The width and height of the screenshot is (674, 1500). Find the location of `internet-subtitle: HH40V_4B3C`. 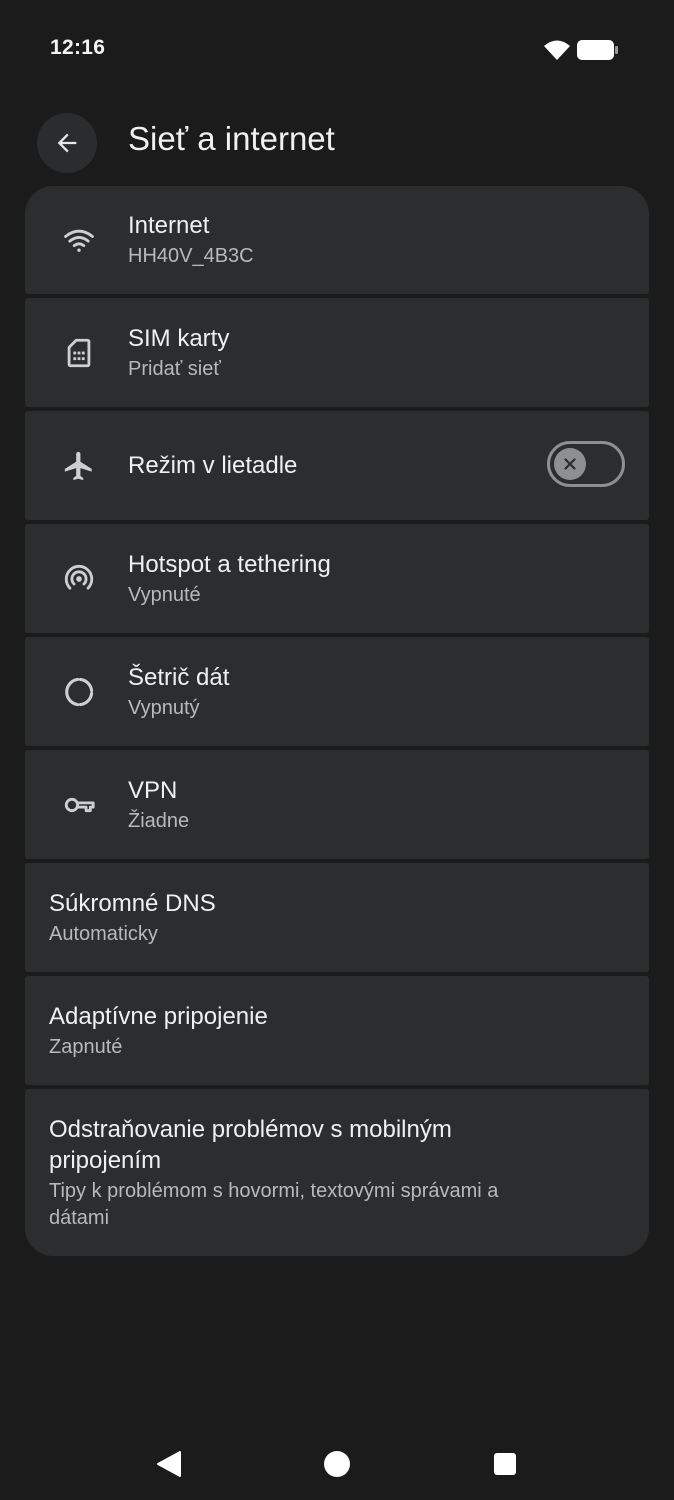

internet-subtitle: HH40V_4B3C is located at coordinates (191, 256).